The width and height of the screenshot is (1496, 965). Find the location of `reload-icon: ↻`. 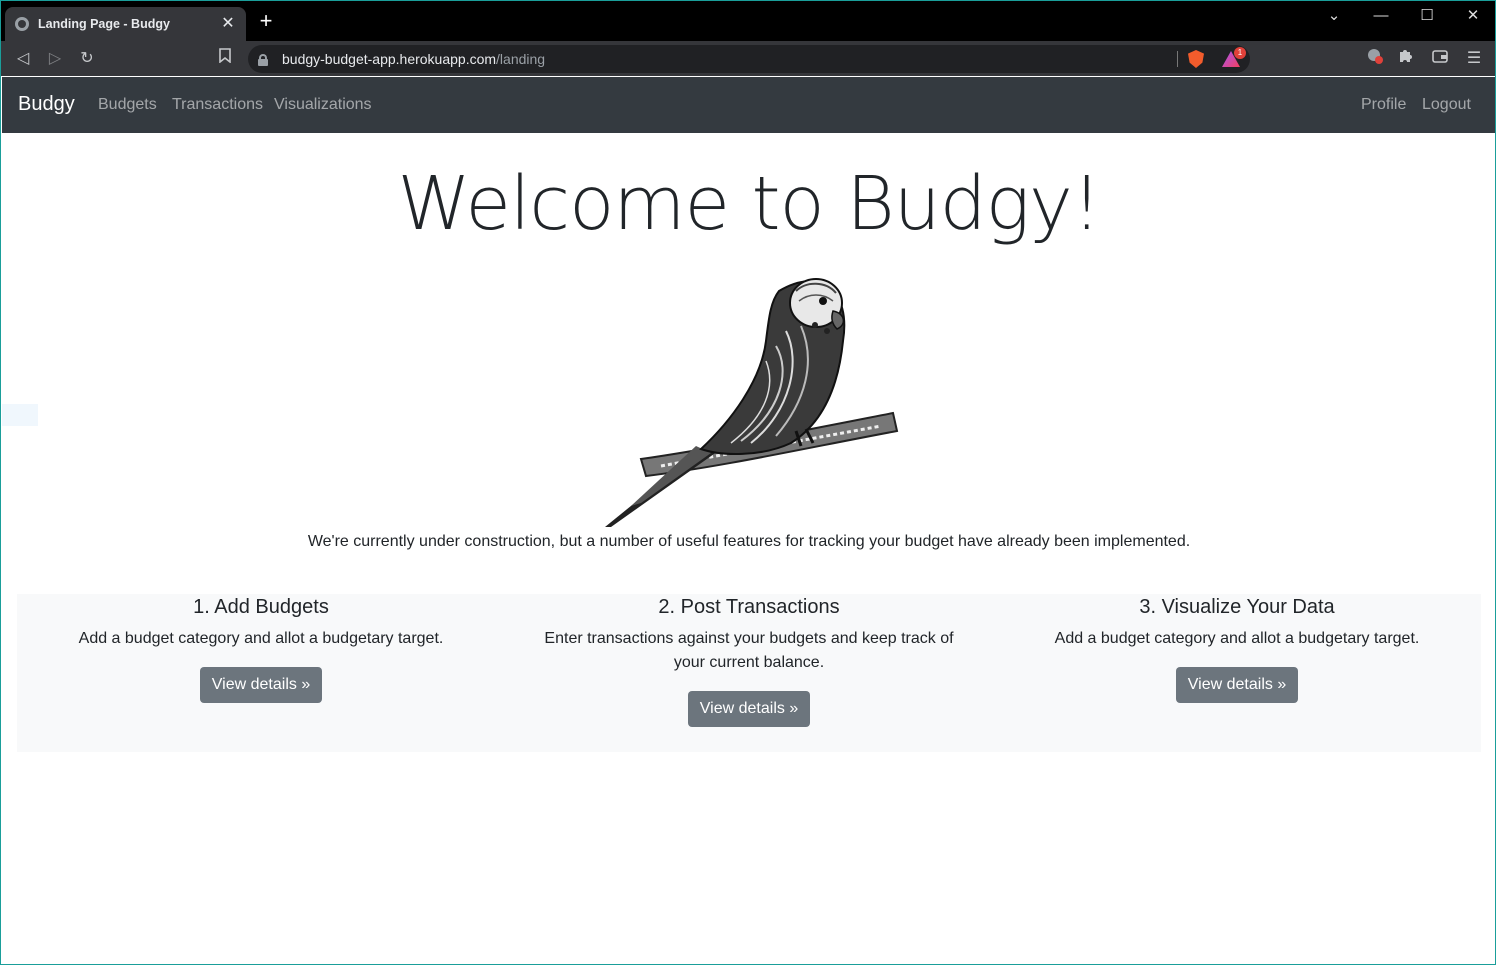

reload-icon: ↻ is located at coordinates (87, 59).